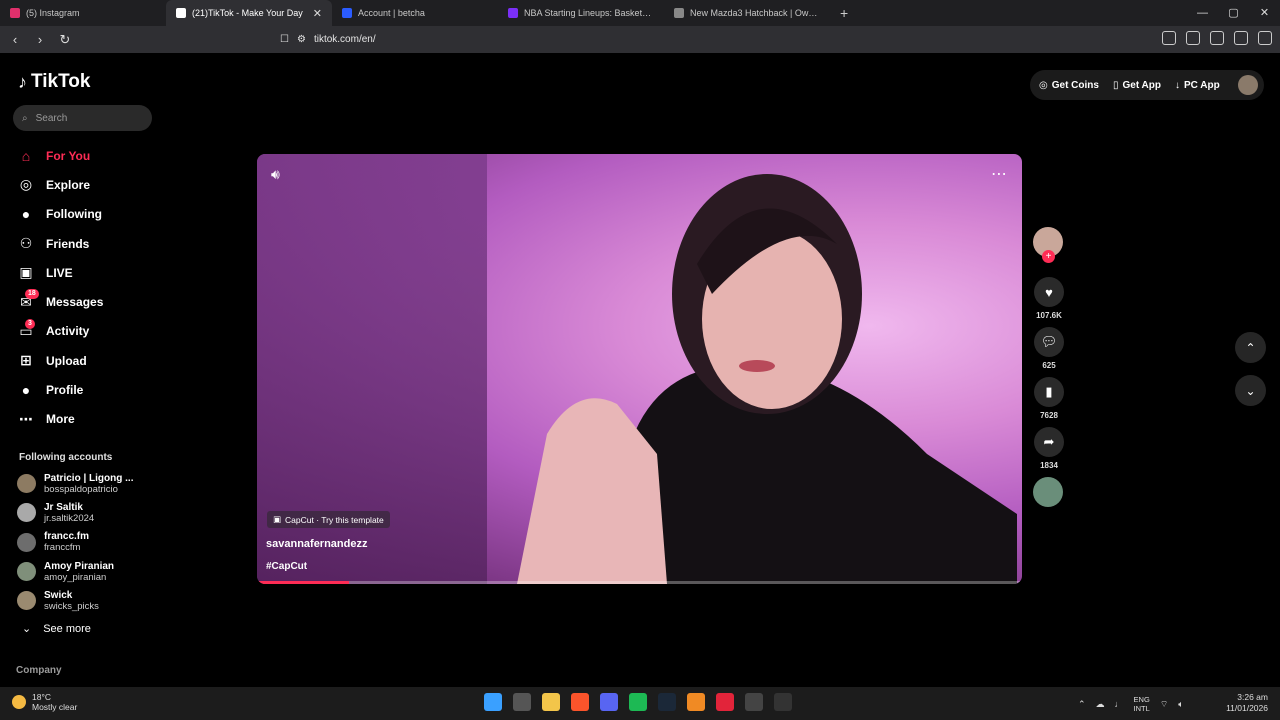  I want to click on sidebar-item-upload: ⊞ Upload, so click(60, 360).